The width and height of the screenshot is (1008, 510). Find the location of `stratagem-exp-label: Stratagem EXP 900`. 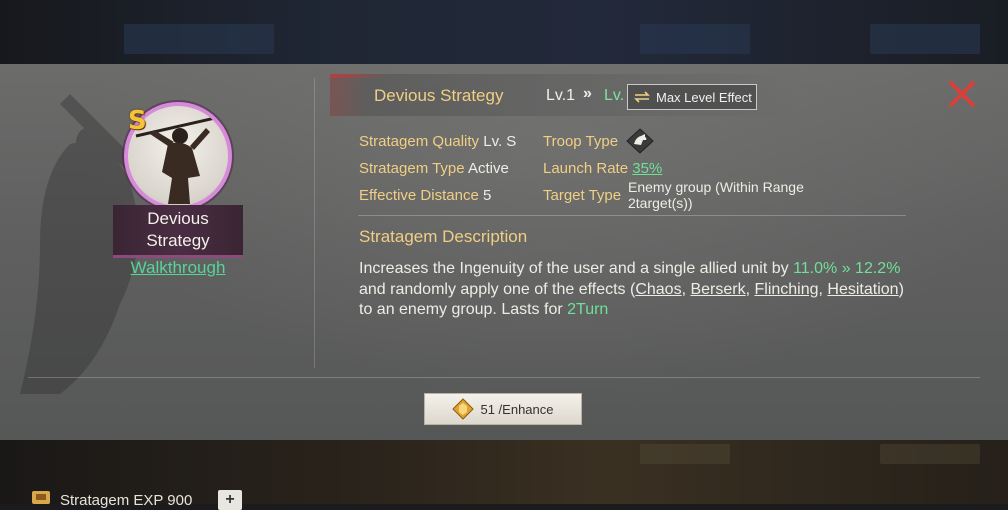

stratagem-exp-label: Stratagem EXP 900 is located at coordinates (126, 500).